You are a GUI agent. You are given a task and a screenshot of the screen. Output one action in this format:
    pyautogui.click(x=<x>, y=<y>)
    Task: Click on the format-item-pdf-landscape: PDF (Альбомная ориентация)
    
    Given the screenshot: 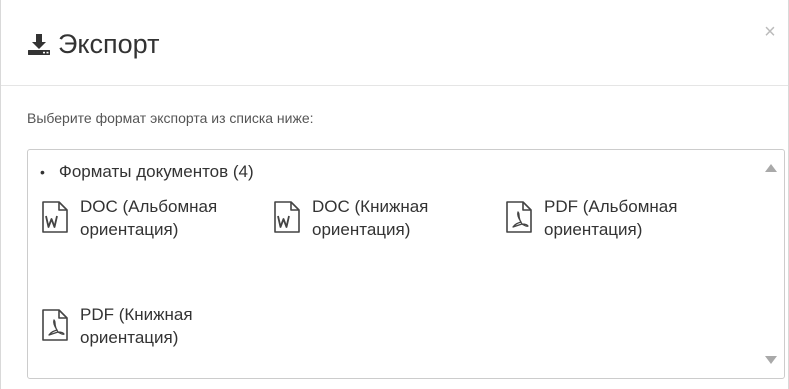 What is the action you would take?
    pyautogui.click(x=604, y=218)
    